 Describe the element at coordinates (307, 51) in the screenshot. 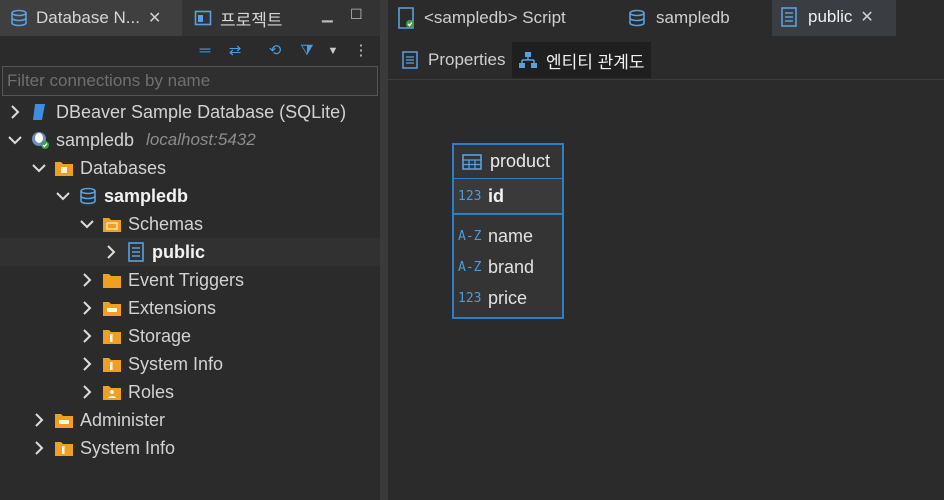

I see `filter-connection-icon: ⧩` at that location.